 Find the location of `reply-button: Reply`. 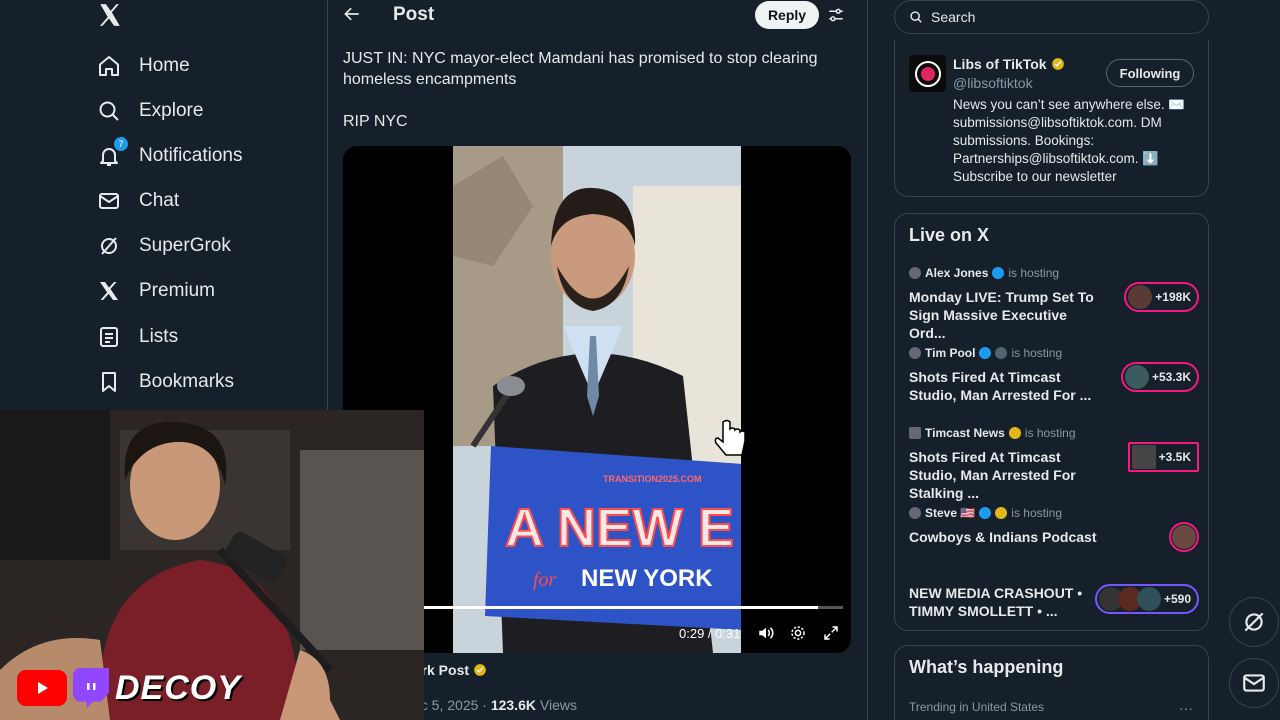

reply-button: Reply is located at coordinates (787, 15).